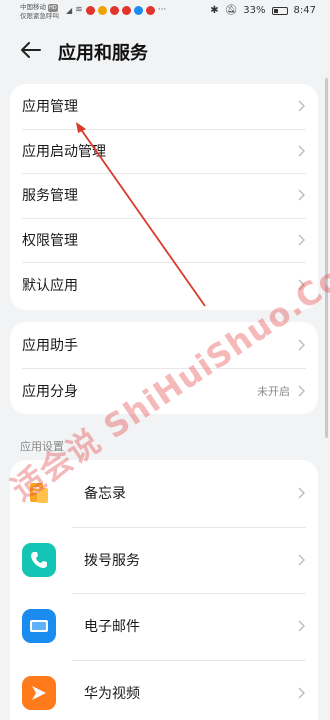 This screenshot has height=720, width=330. Describe the element at coordinates (33, 7) in the screenshot. I see `carrier-name: 中国移动` at that location.